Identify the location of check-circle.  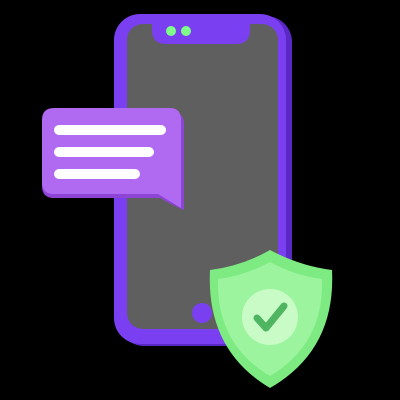
(270, 317).